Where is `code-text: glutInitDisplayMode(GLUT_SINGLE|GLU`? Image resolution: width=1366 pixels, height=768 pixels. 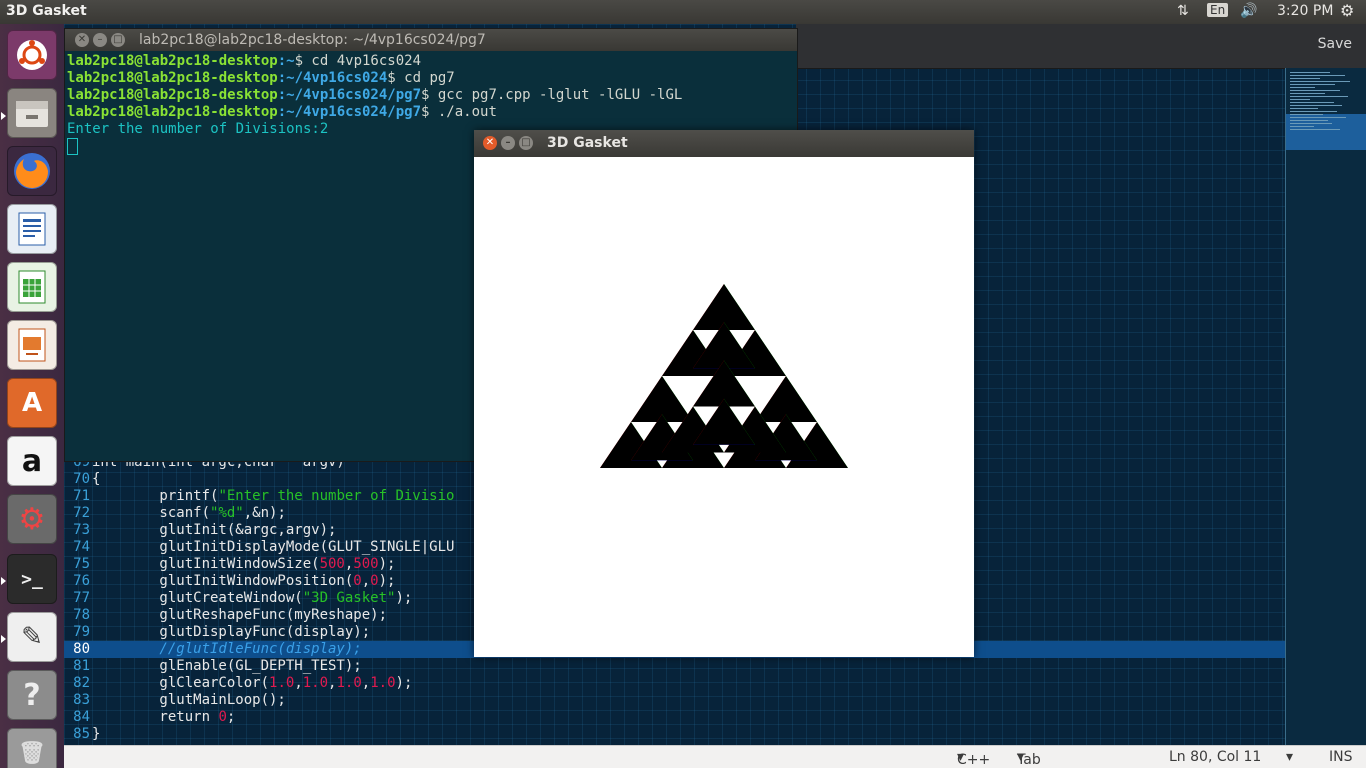 code-text: glutInitDisplayMode(GLUT_SINGLE|GLU is located at coordinates (273, 547).